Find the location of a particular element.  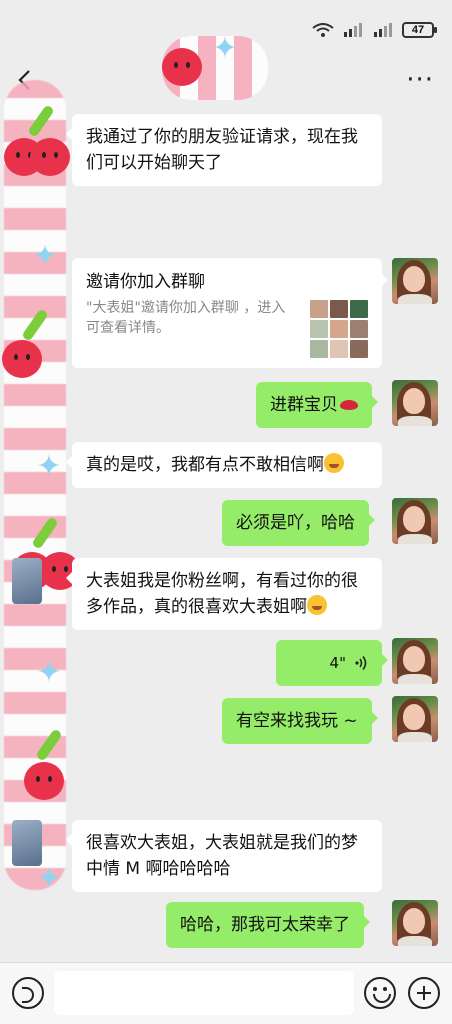

plus-icon is located at coordinates (424, 993).